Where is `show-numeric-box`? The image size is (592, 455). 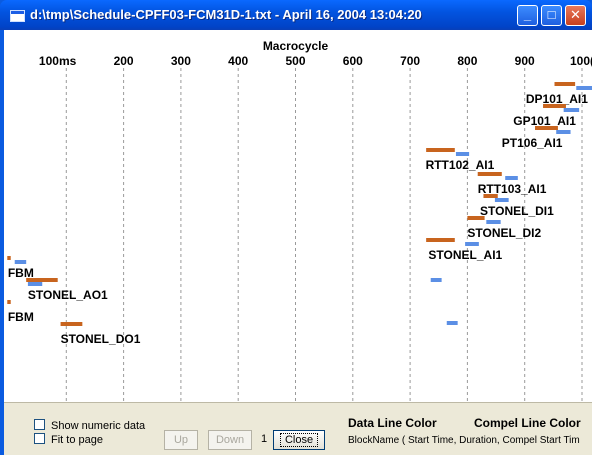
show-numeric-box is located at coordinates (39, 424).